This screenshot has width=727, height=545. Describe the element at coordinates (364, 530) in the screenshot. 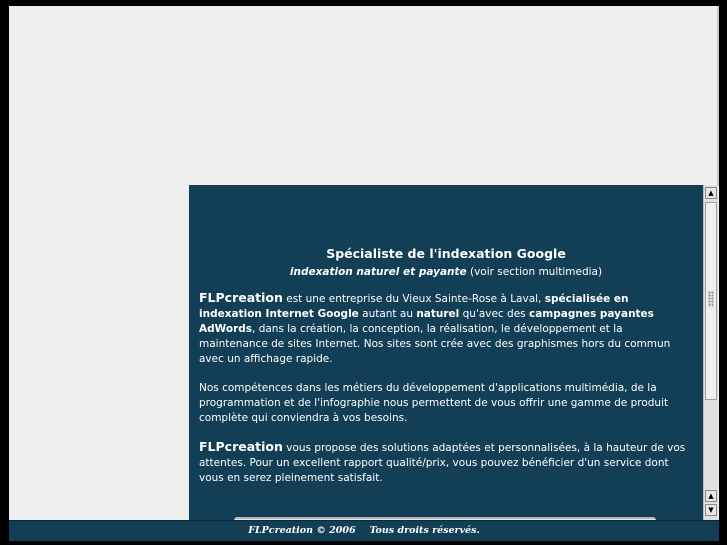

I see `footer-bar: FLPcreation © 2006 Tous droits réservés.` at that location.